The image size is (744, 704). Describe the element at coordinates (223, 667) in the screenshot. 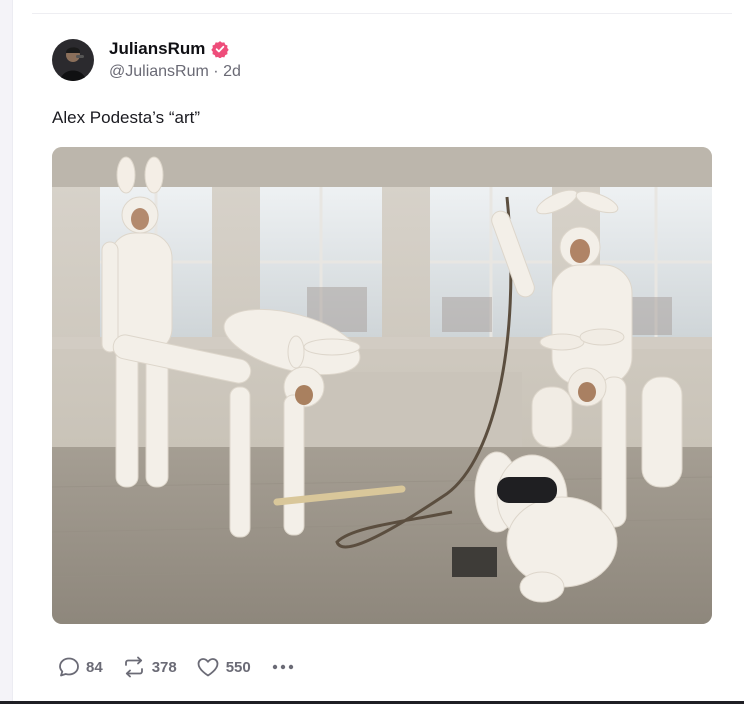

I see `like-button: 550` at that location.